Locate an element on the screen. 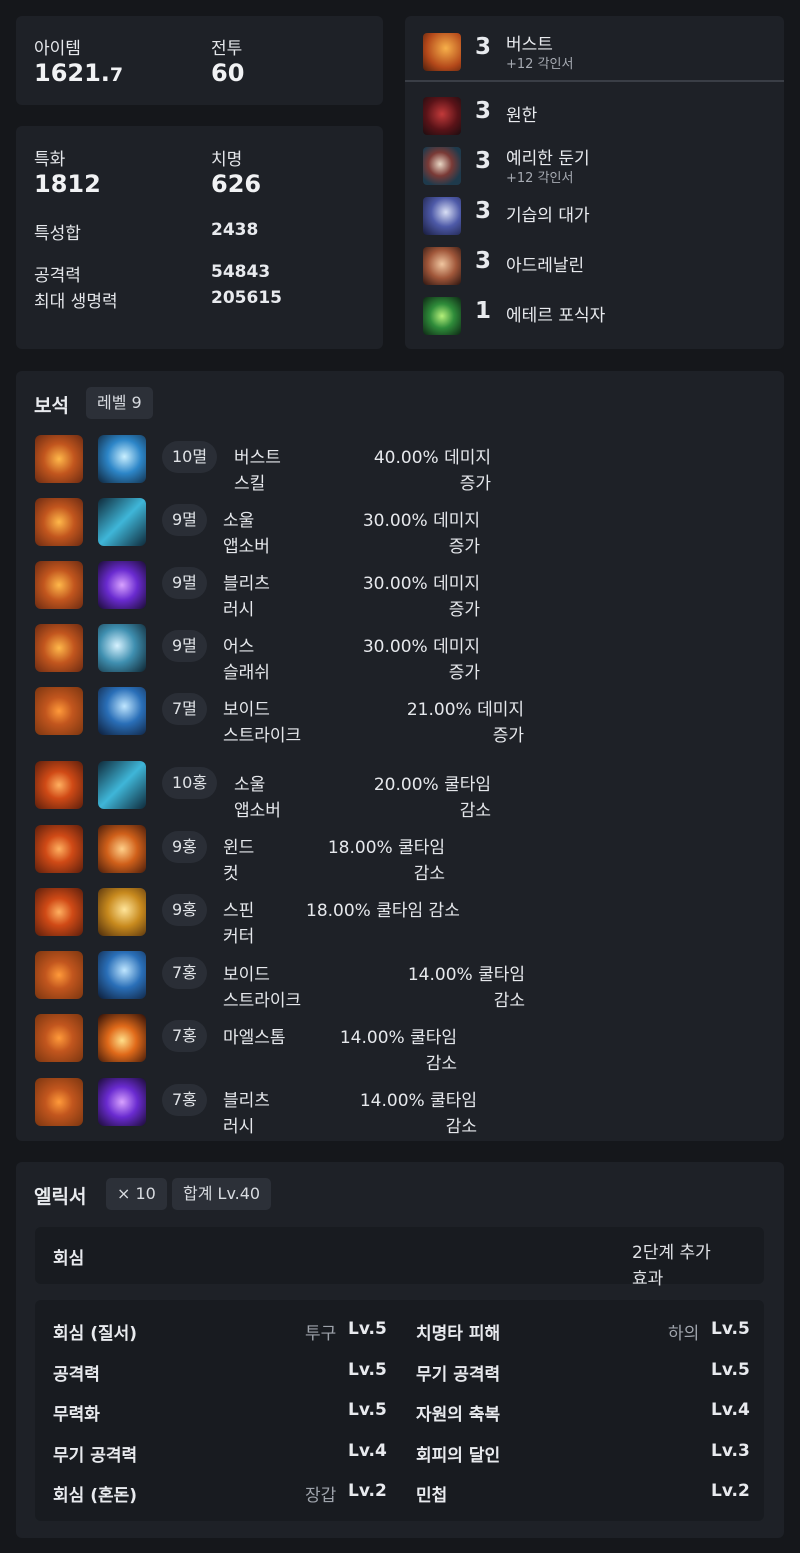  engraving-name: 기습의 대가 is located at coordinates (548, 216).